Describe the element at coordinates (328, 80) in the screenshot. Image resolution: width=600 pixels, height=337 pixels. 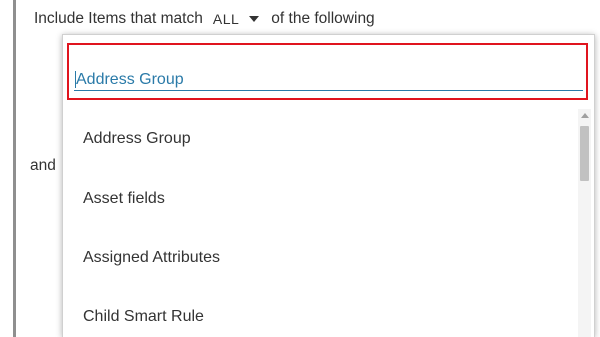
I see `field-search-input` at that location.